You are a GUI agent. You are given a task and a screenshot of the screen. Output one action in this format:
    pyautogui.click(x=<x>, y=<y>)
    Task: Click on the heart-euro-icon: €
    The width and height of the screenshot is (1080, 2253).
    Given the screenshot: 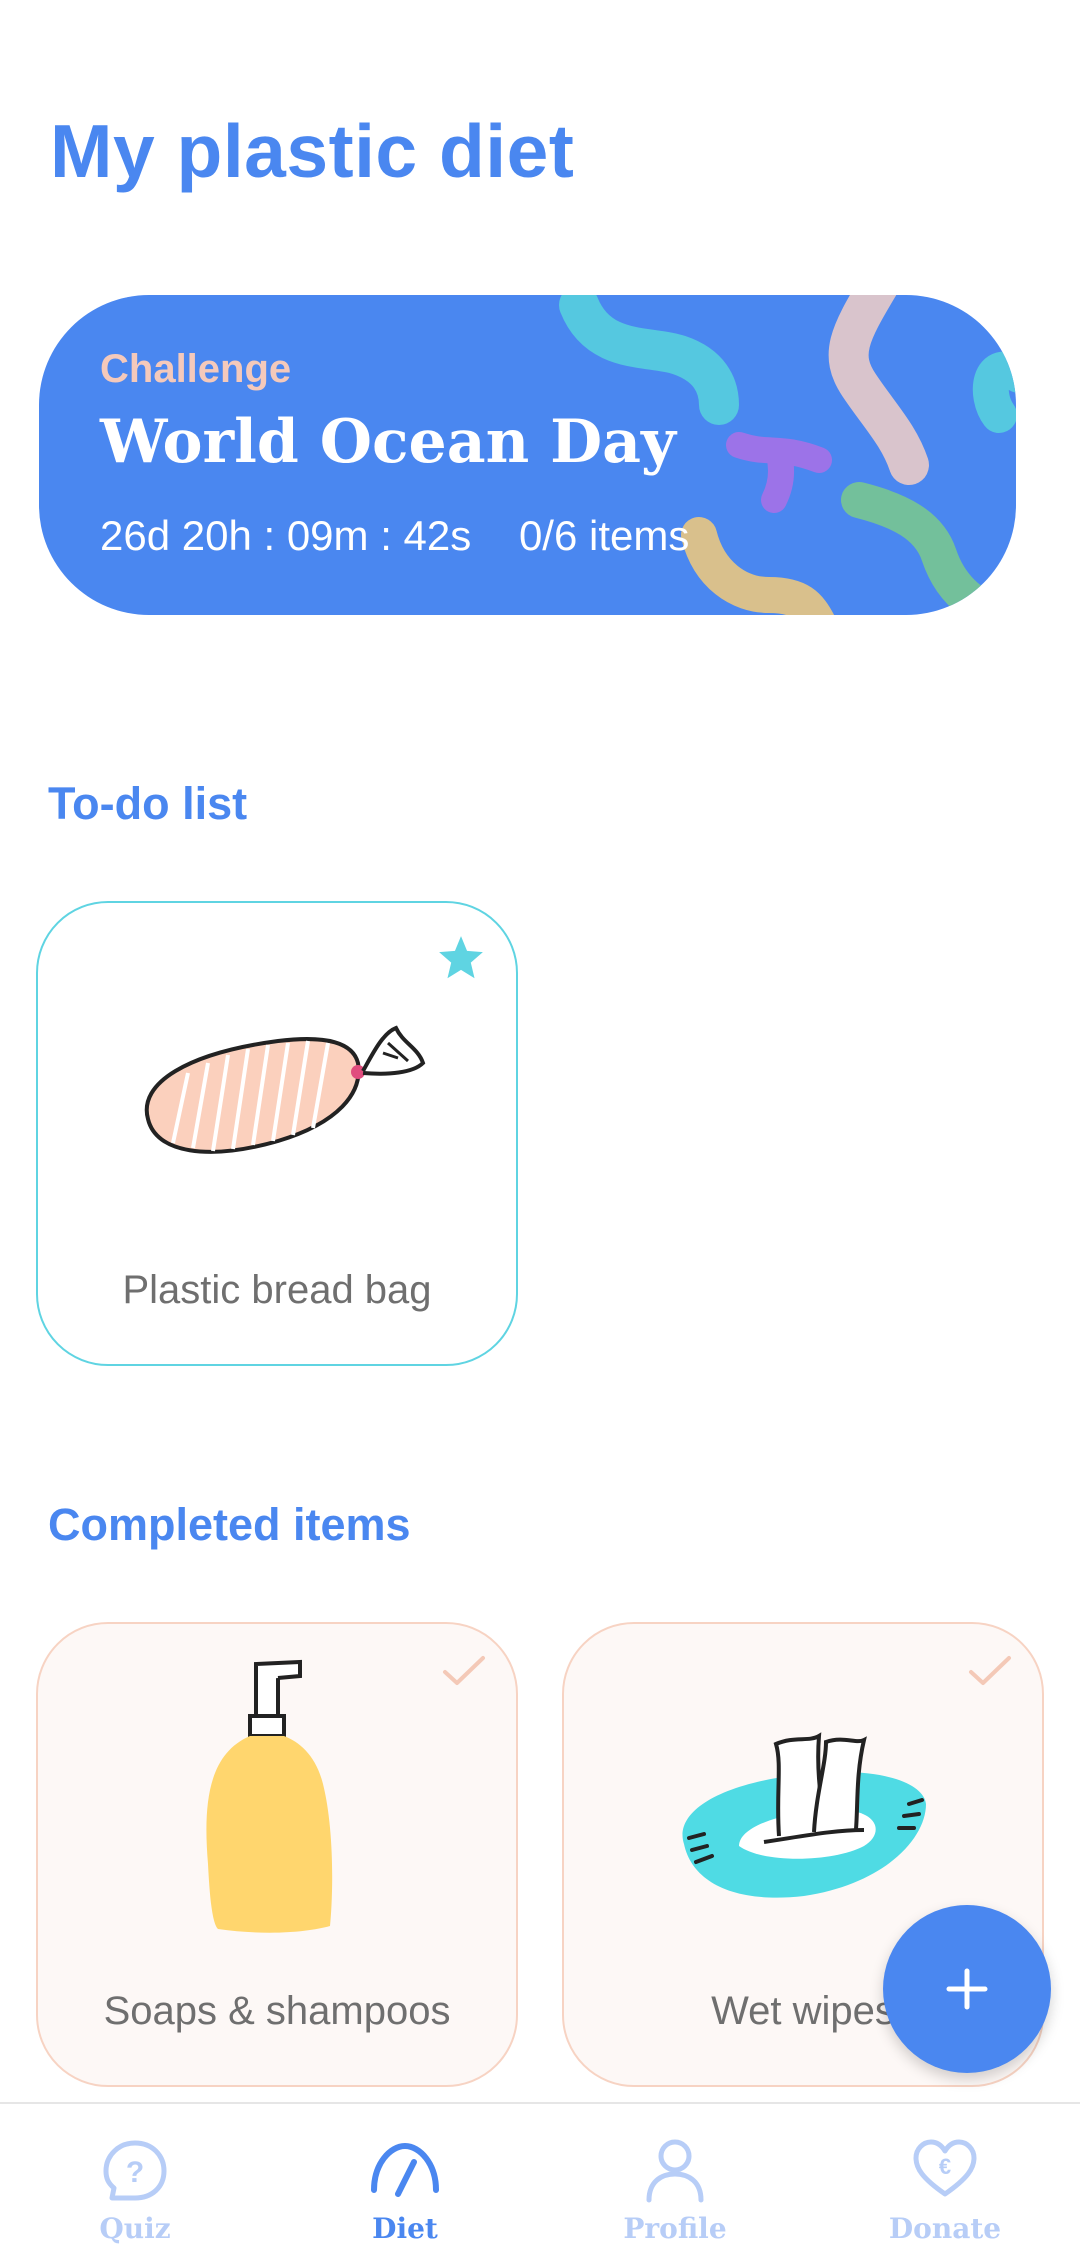 What is the action you would take?
    pyautogui.click(x=945, y=2168)
    